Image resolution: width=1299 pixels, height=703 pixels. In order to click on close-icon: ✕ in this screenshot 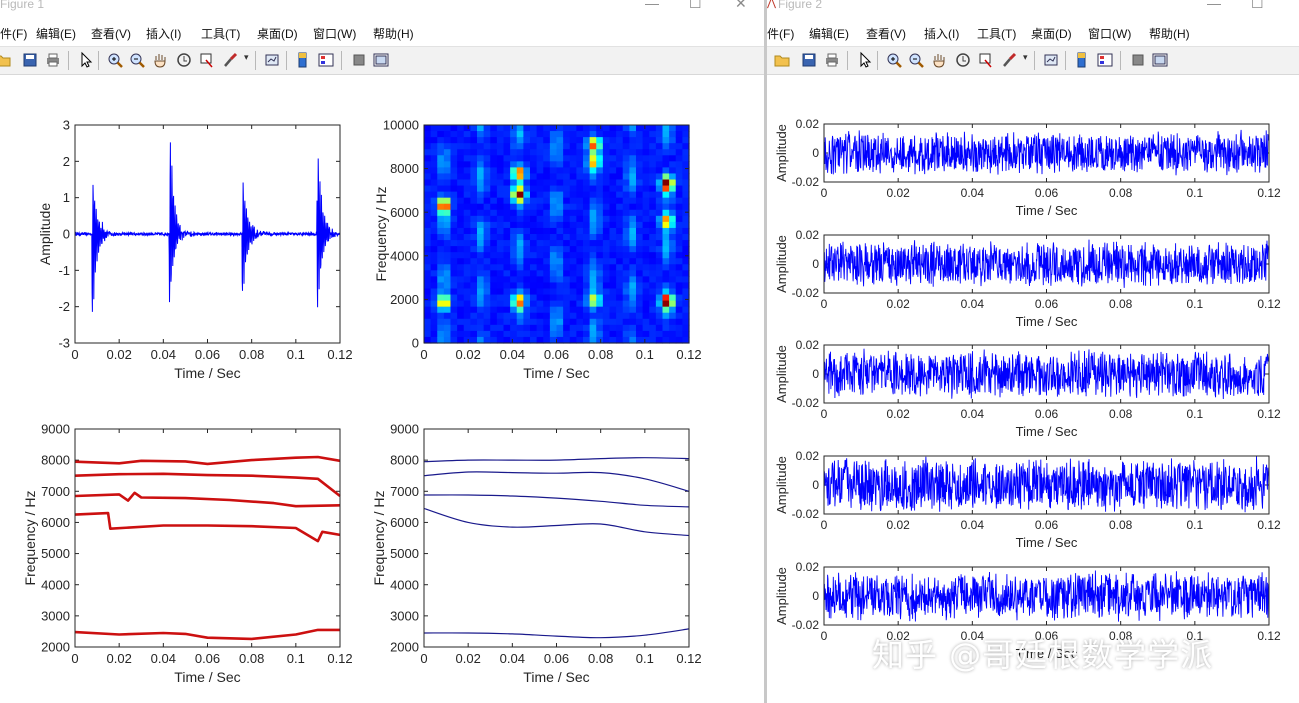, I will do `click(741, 5)`.